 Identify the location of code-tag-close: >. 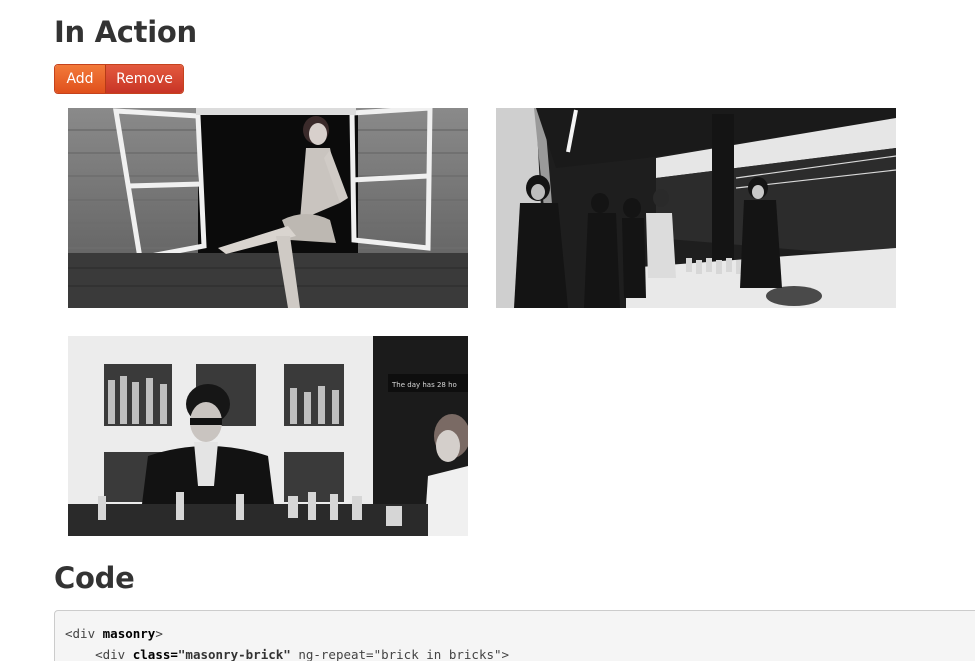
(159, 633).